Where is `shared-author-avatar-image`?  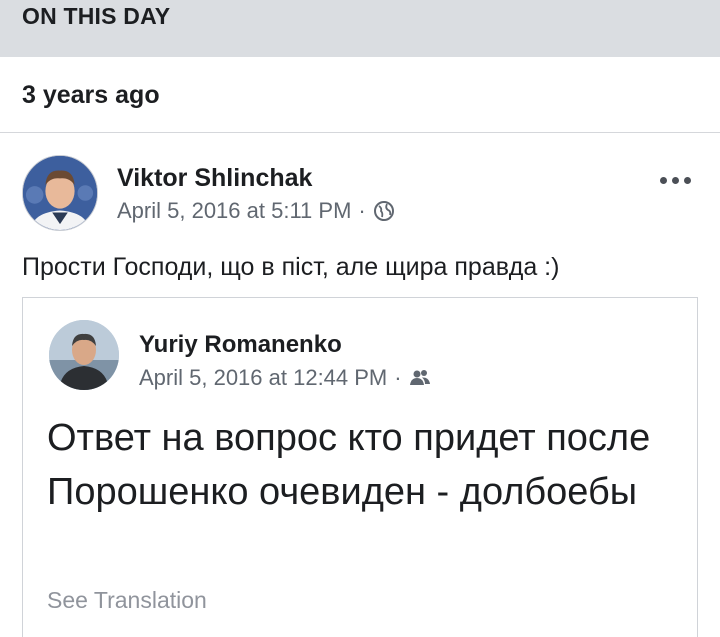
shared-author-avatar-image is located at coordinates (84, 355).